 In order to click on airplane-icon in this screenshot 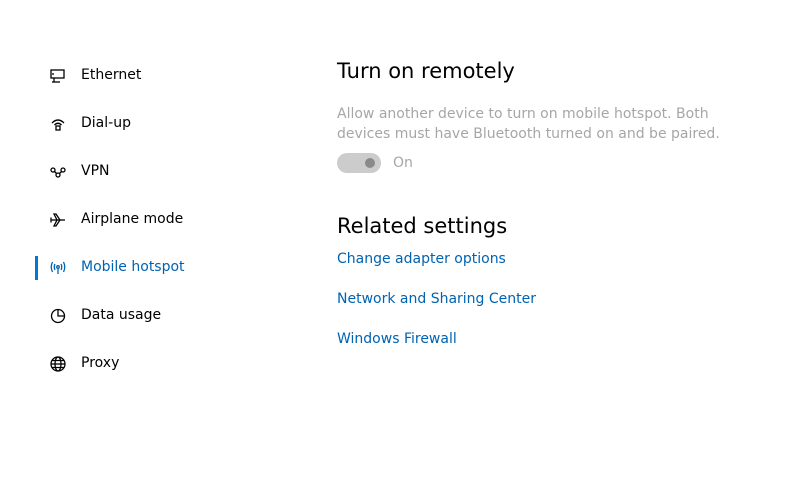, I will do `click(58, 220)`.